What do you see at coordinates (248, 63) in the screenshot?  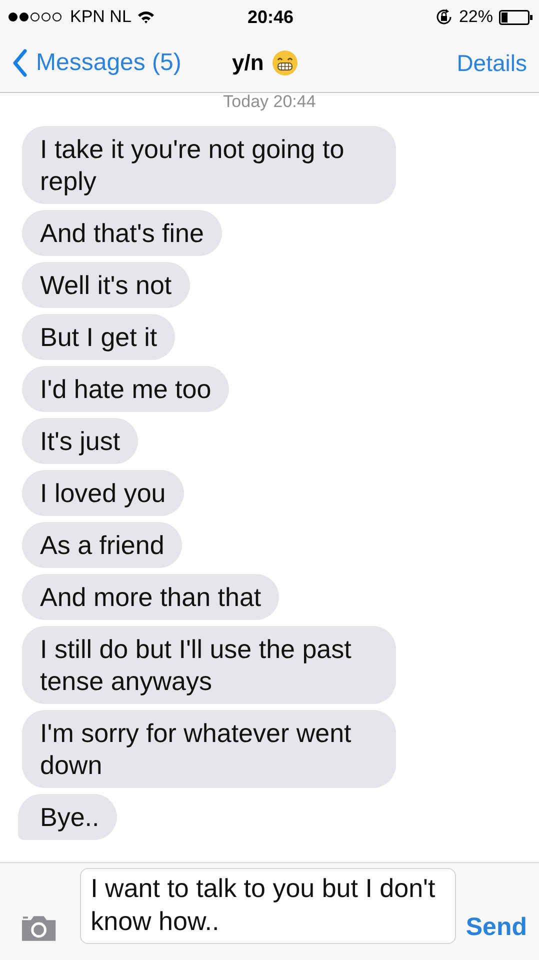 I see `contact-name: y/n` at bounding box center [248, 63].